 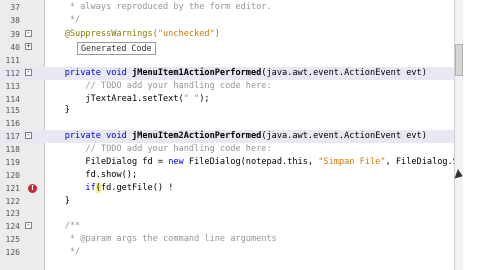 What do you see at coordinates (12, 86) in the screenshot?
I see `line-number: 113` at bounding box center [12, 86].